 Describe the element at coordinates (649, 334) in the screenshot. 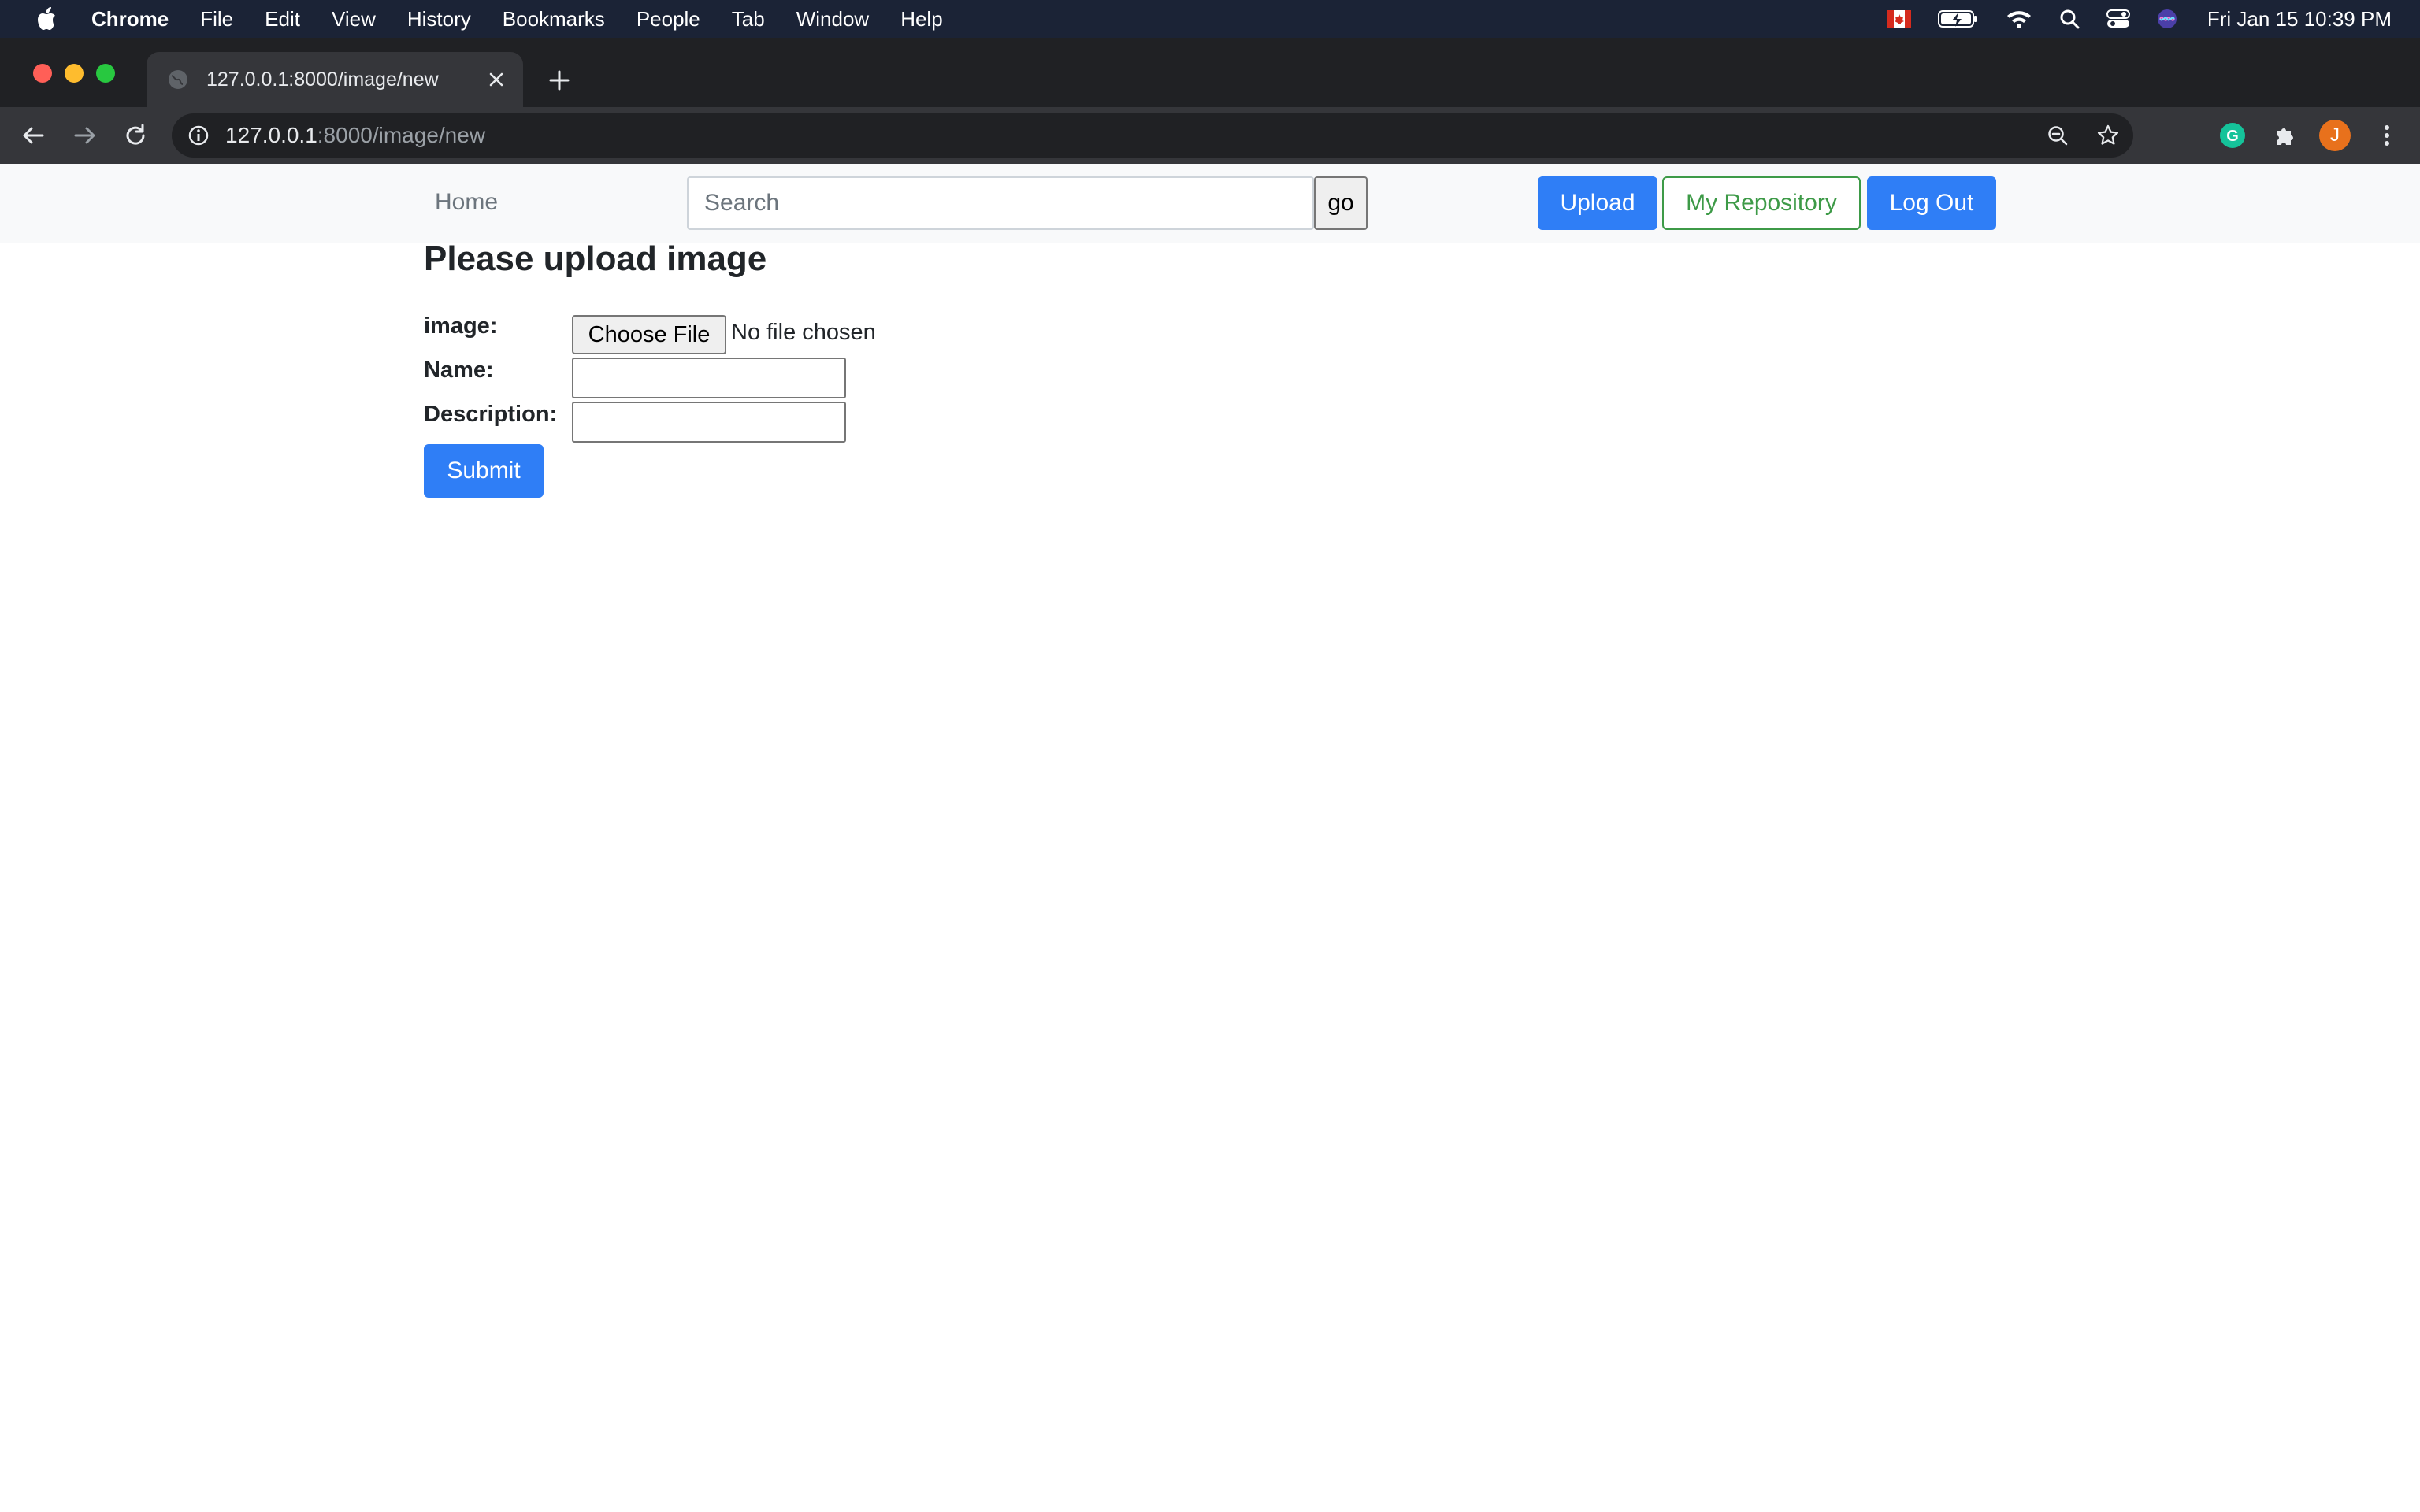

I see `choose-file-button: Choose File` at that location.